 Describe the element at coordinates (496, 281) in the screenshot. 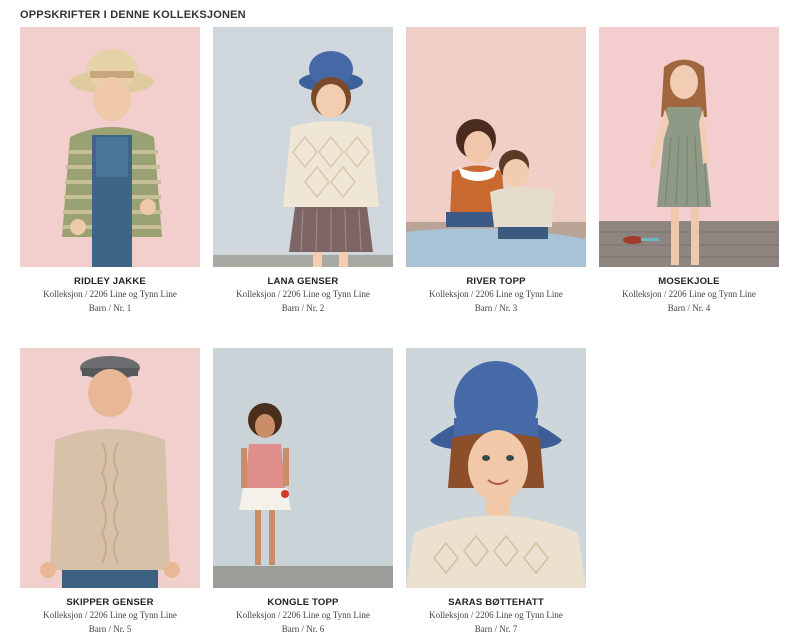

I see `pattern-name: RIVER TOPP` at that location.